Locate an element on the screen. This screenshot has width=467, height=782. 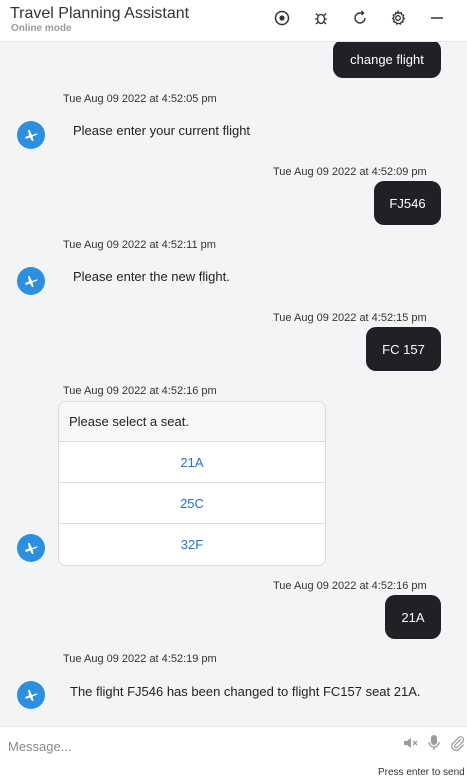
minimize-icon is located at coordinates (437, 18).